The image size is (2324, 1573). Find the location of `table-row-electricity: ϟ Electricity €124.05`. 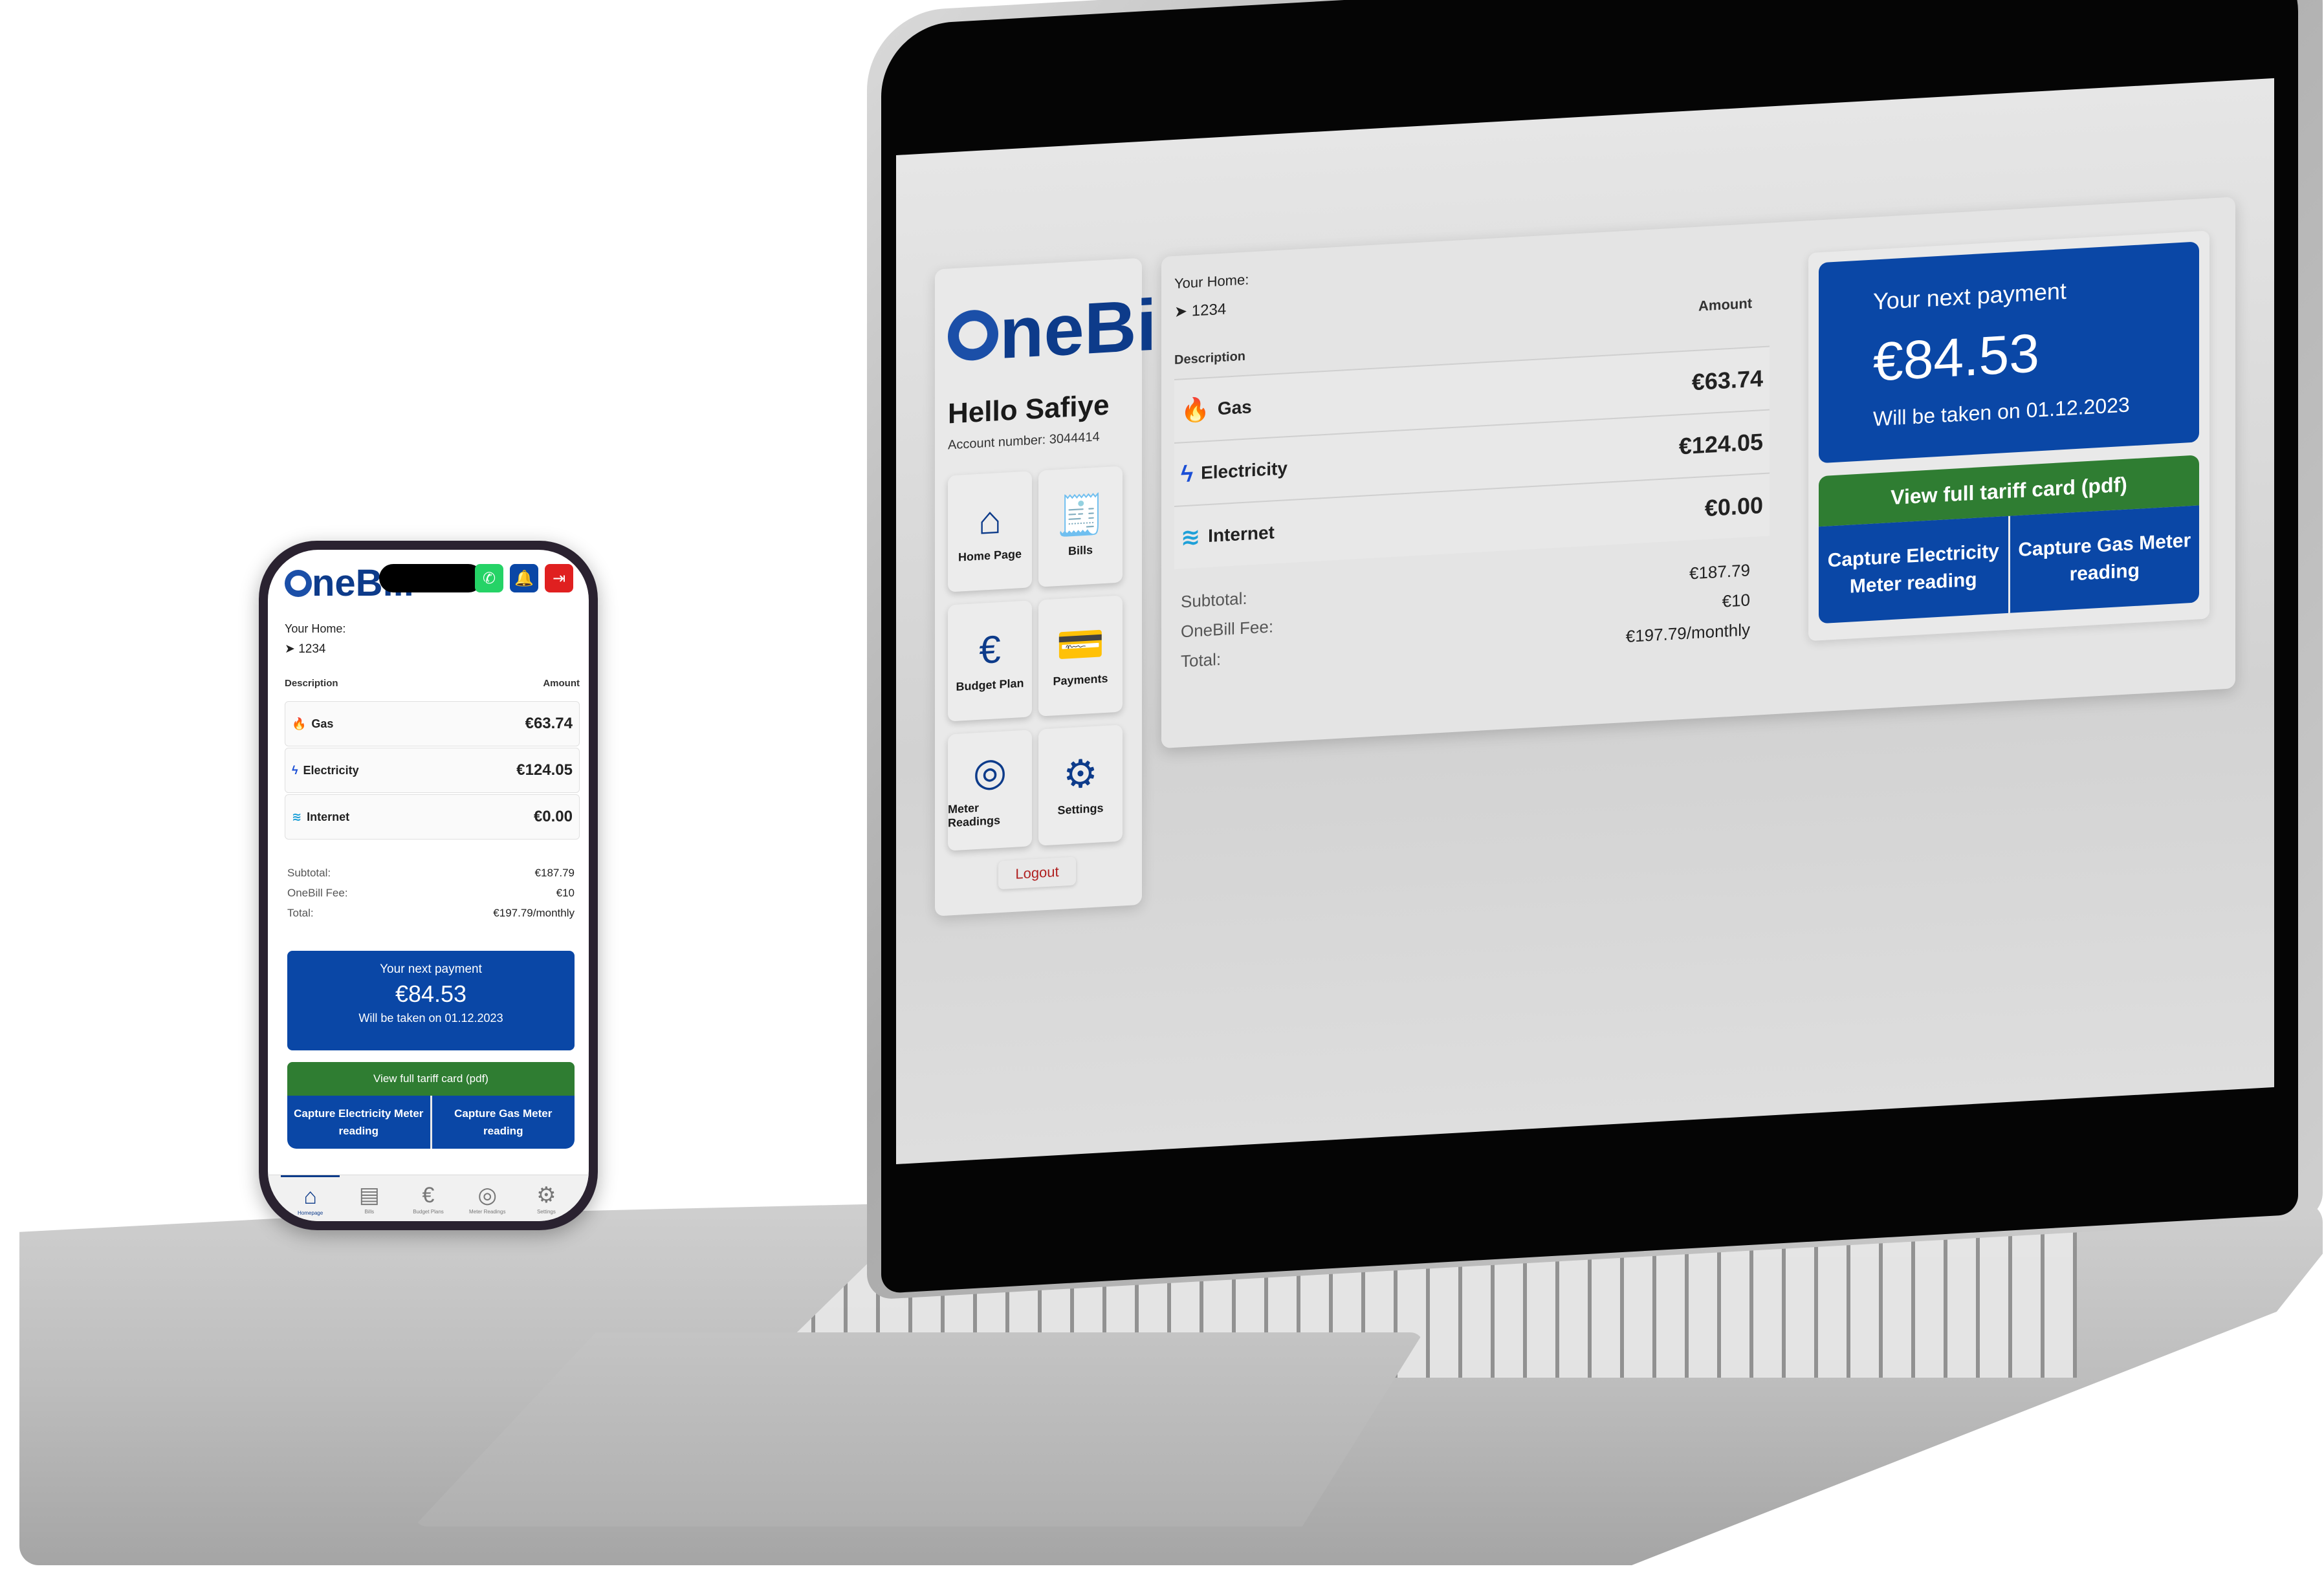

table-row-electricity: ϟ Electricity €124.05 is located at coordinates (433, 770).